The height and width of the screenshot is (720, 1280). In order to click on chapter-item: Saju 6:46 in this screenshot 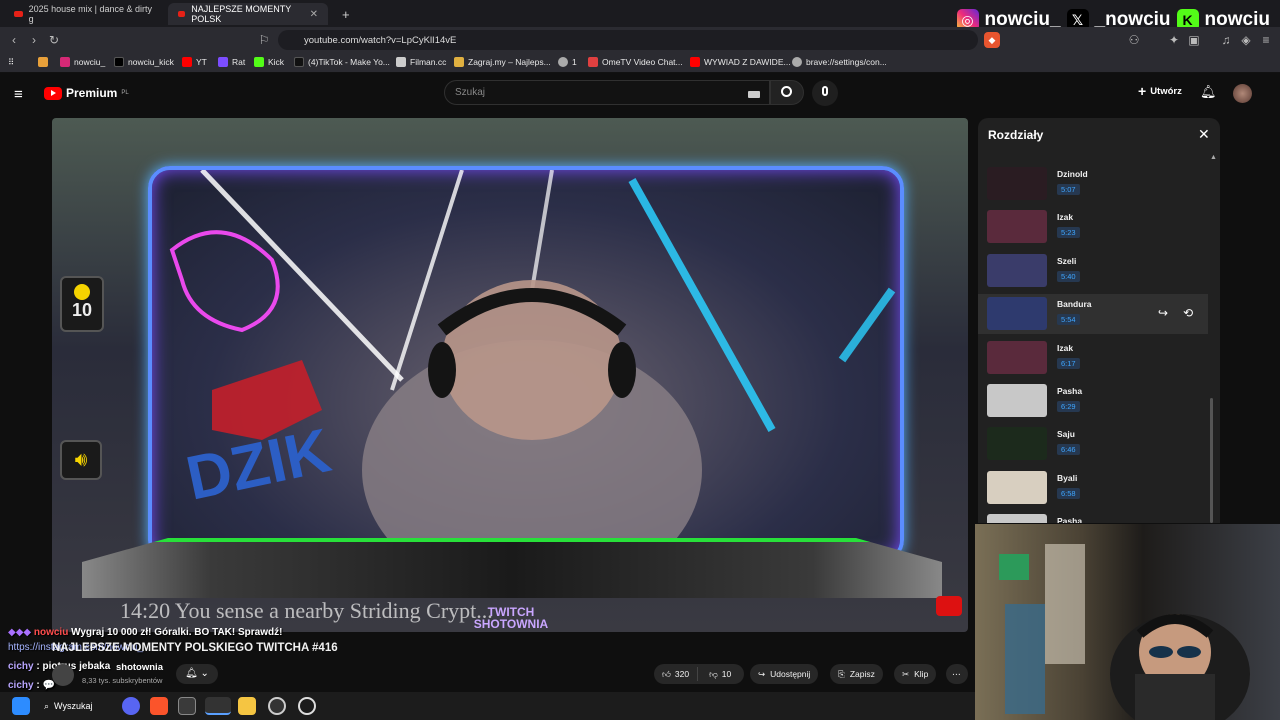, I will do `click(1093, 444)`.